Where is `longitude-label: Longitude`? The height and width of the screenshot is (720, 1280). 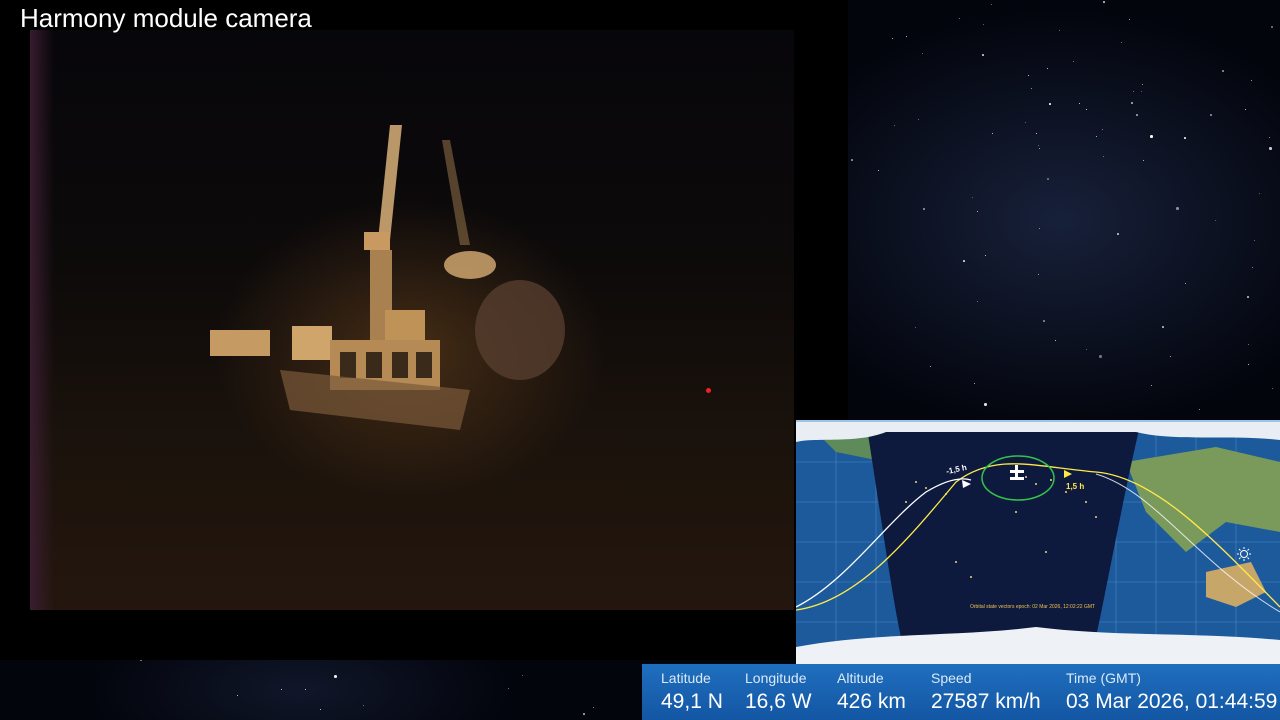
longitude-label: Longitude is located at coordinates (776, 678).